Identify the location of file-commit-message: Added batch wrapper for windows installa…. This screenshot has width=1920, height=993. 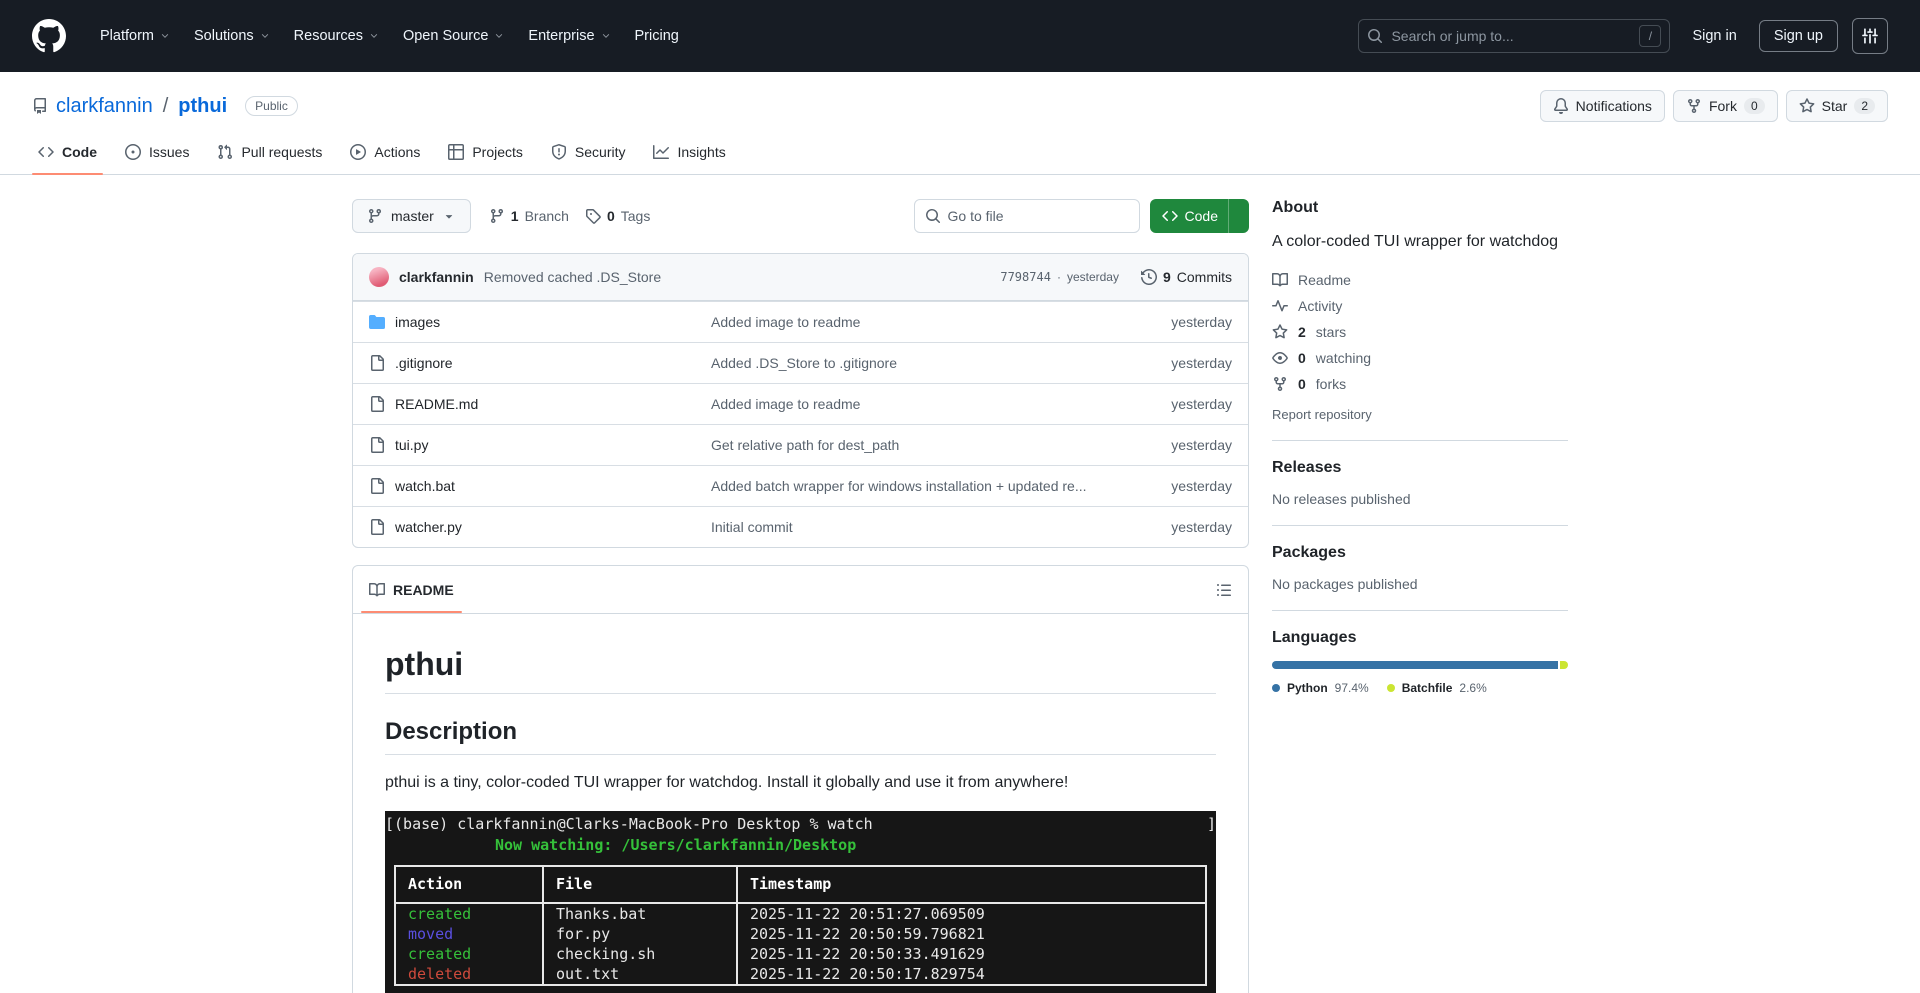
(911, 486).